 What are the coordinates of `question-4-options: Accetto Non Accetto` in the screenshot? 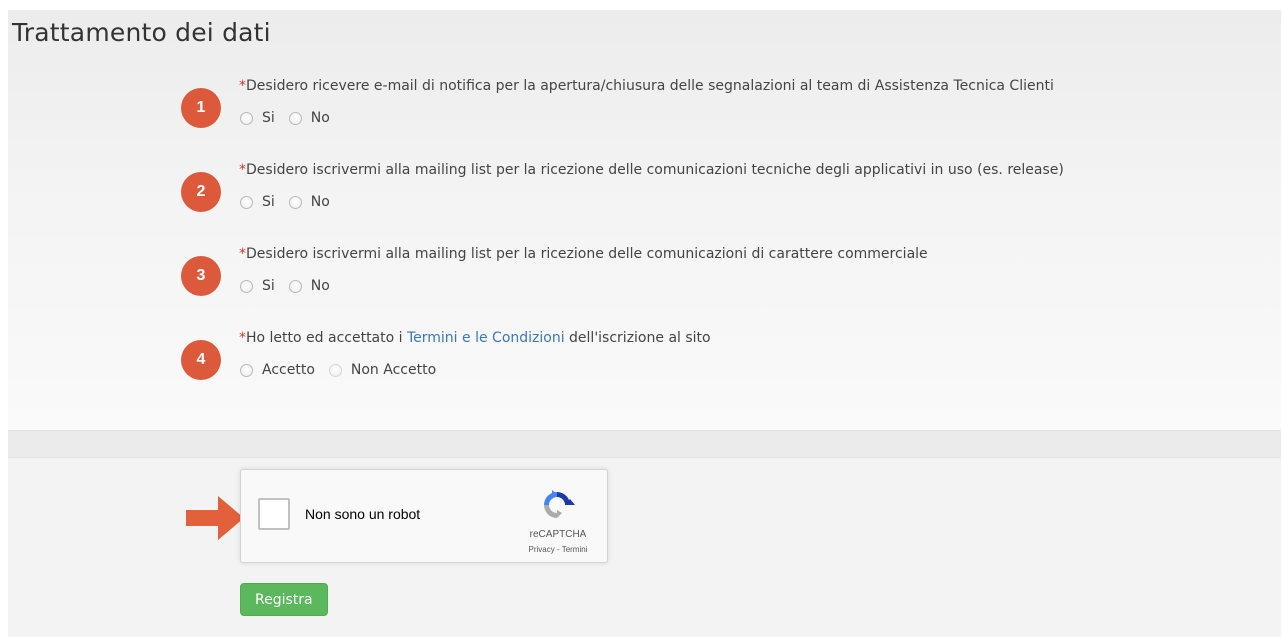 It's located at (345, 370).